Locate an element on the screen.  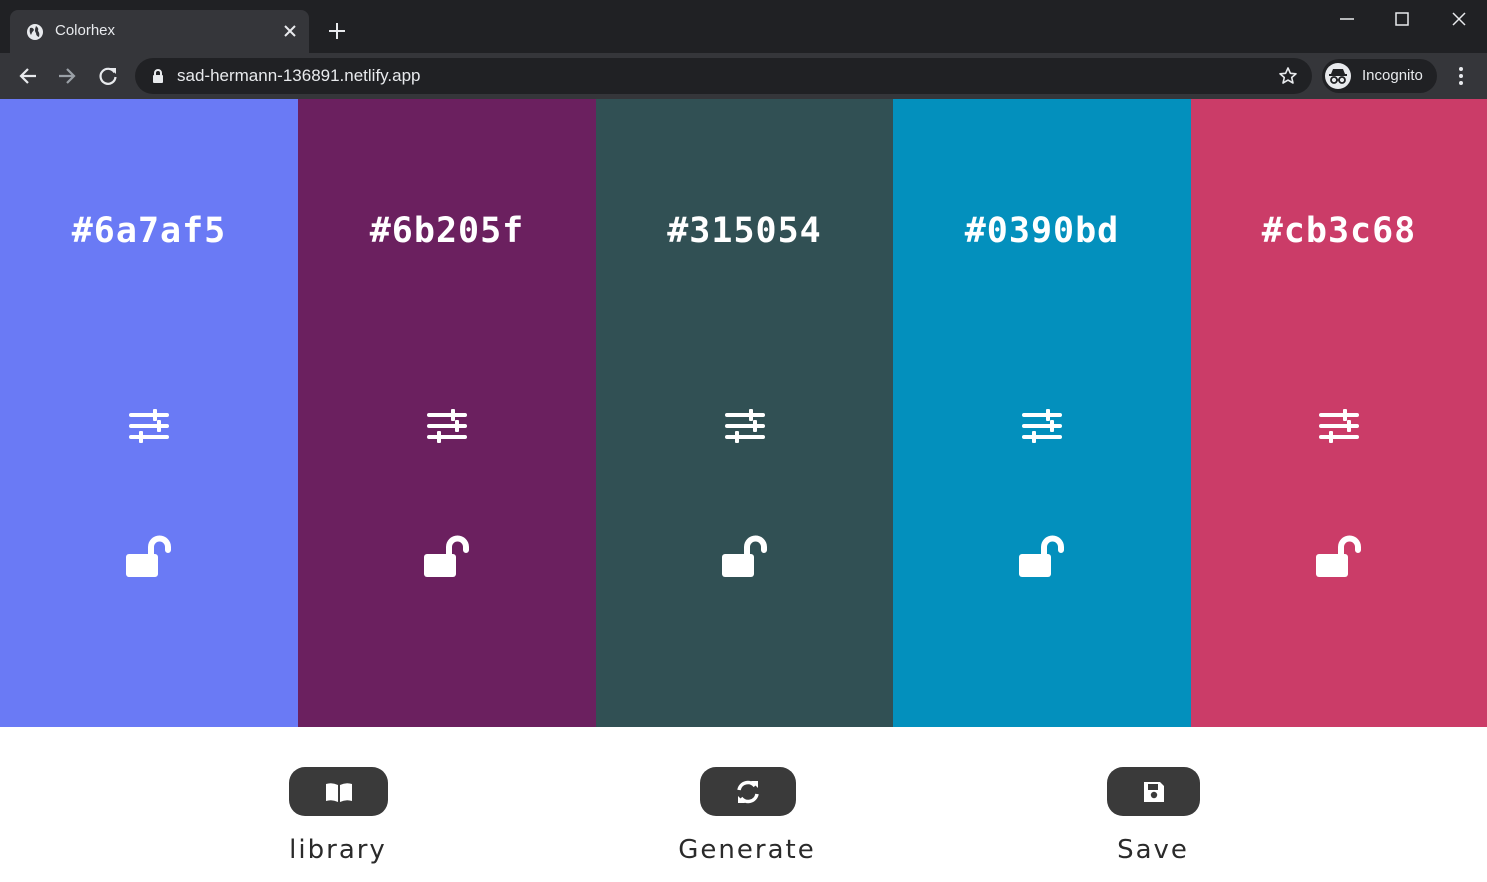
minimize-icon is located at coordinates (1347, 19).